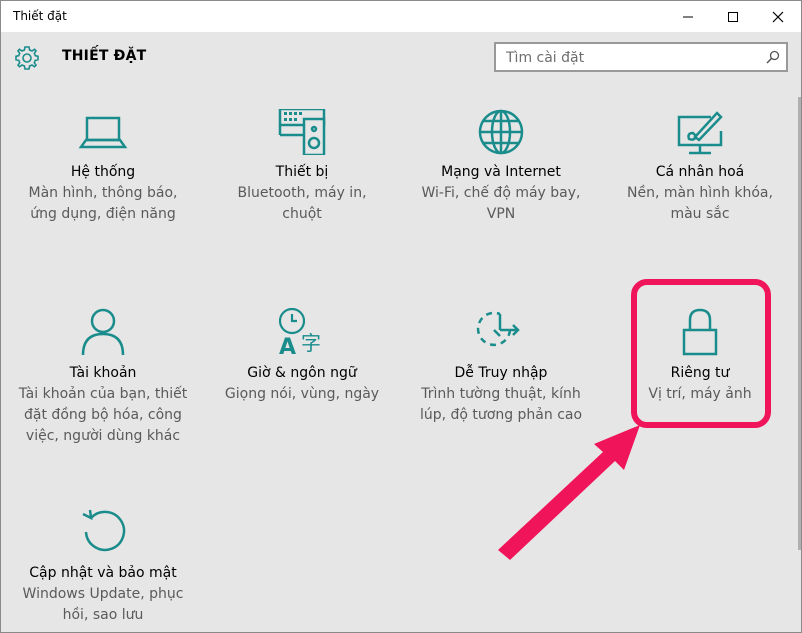 The height and width of the screenshot is (633, 802). I want to click on minimize-icon, so click(688, 16).